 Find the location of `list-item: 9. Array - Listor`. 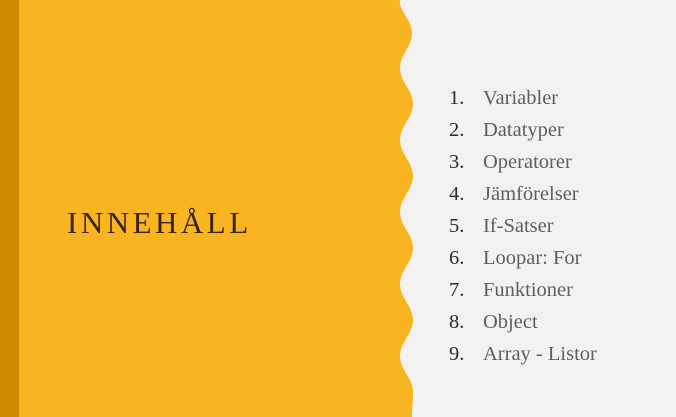

list-item: 9. Array - Listor is located at coordinates (523, 354).